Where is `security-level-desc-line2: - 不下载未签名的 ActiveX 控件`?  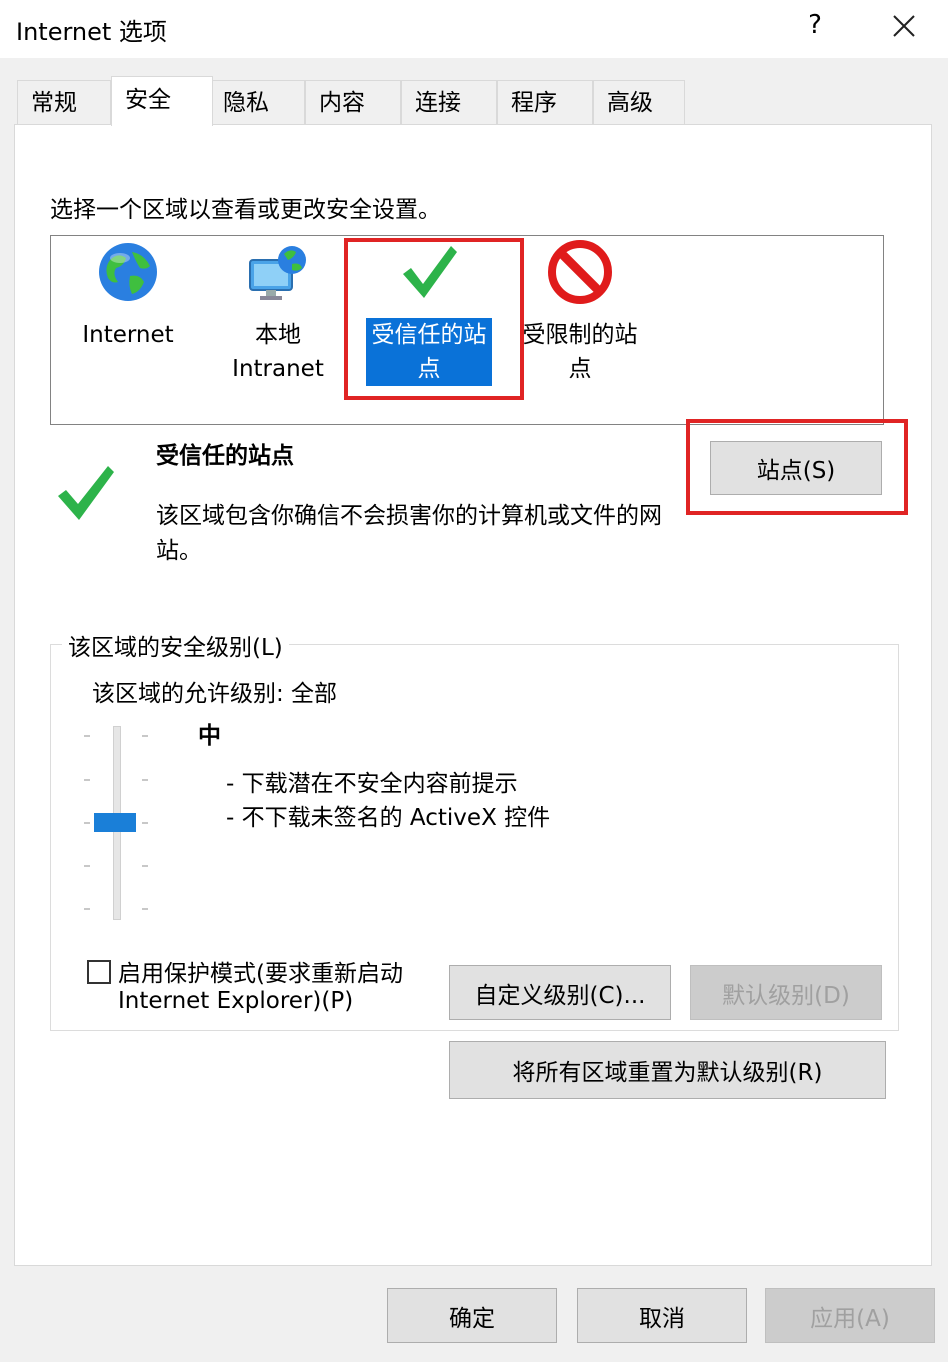
security-level-desc-line2: - 不下载未签名的 ActiveX 控件 is located at coordinates (388, 818).